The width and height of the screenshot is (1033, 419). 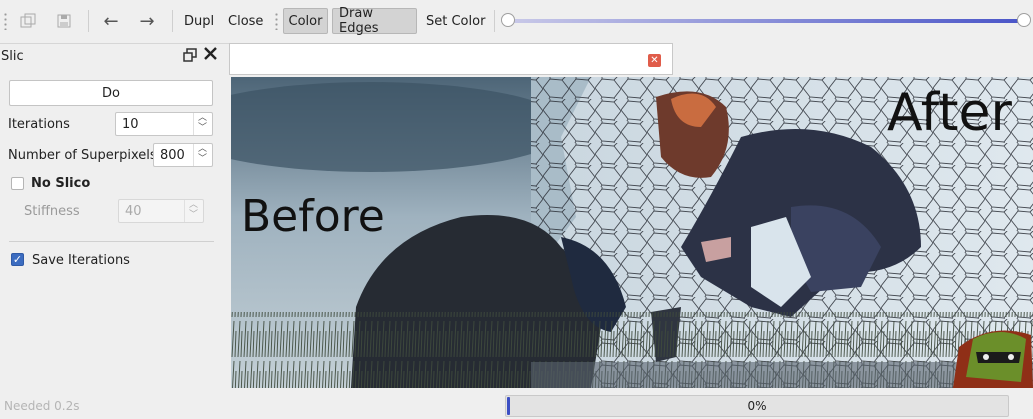 I want to click on before-label: Before, so click(x=313, y=216).